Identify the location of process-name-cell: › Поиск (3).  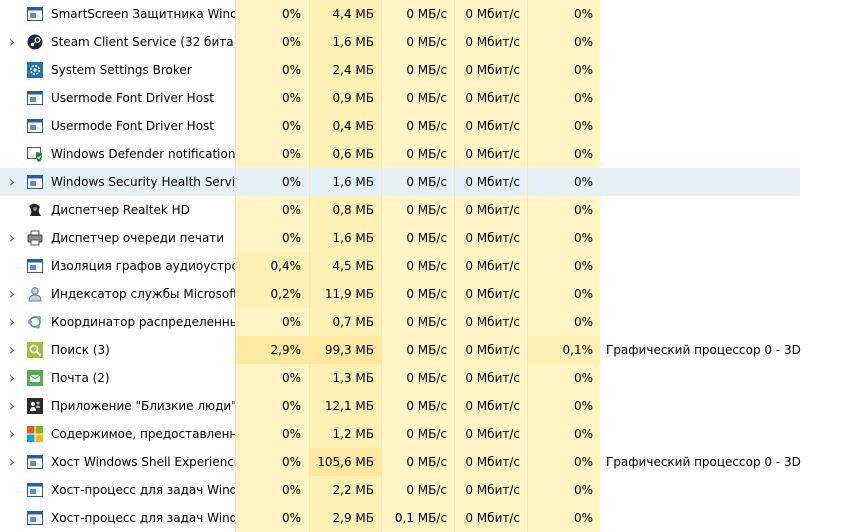
(117, 350).